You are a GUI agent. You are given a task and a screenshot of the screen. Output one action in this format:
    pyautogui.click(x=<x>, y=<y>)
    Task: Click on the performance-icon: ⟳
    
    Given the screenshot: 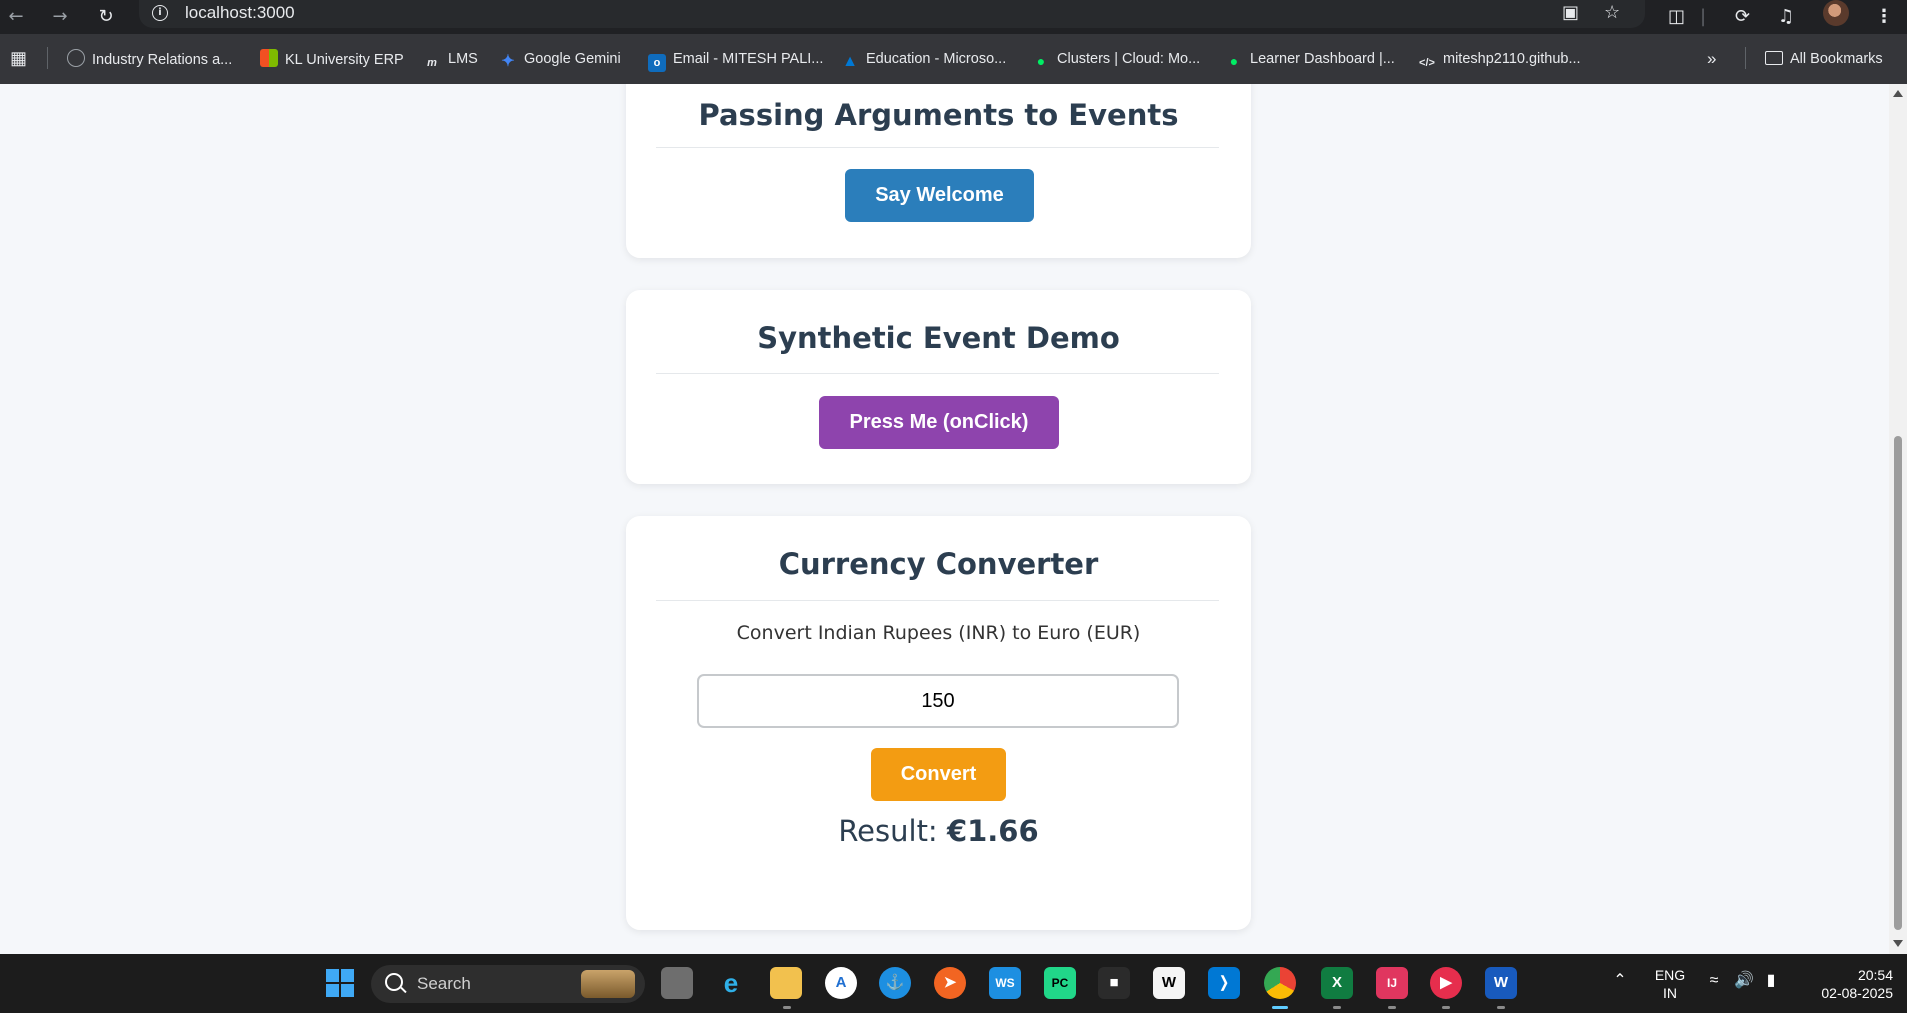 What is the action you would take?
    pyautogui.click(x=1742, y=17)
    